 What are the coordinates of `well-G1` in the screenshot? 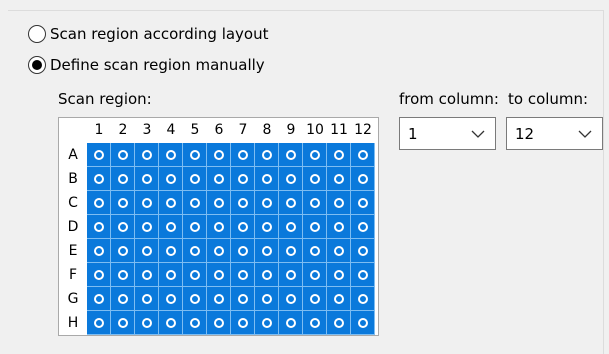 It's located at (99, 299).